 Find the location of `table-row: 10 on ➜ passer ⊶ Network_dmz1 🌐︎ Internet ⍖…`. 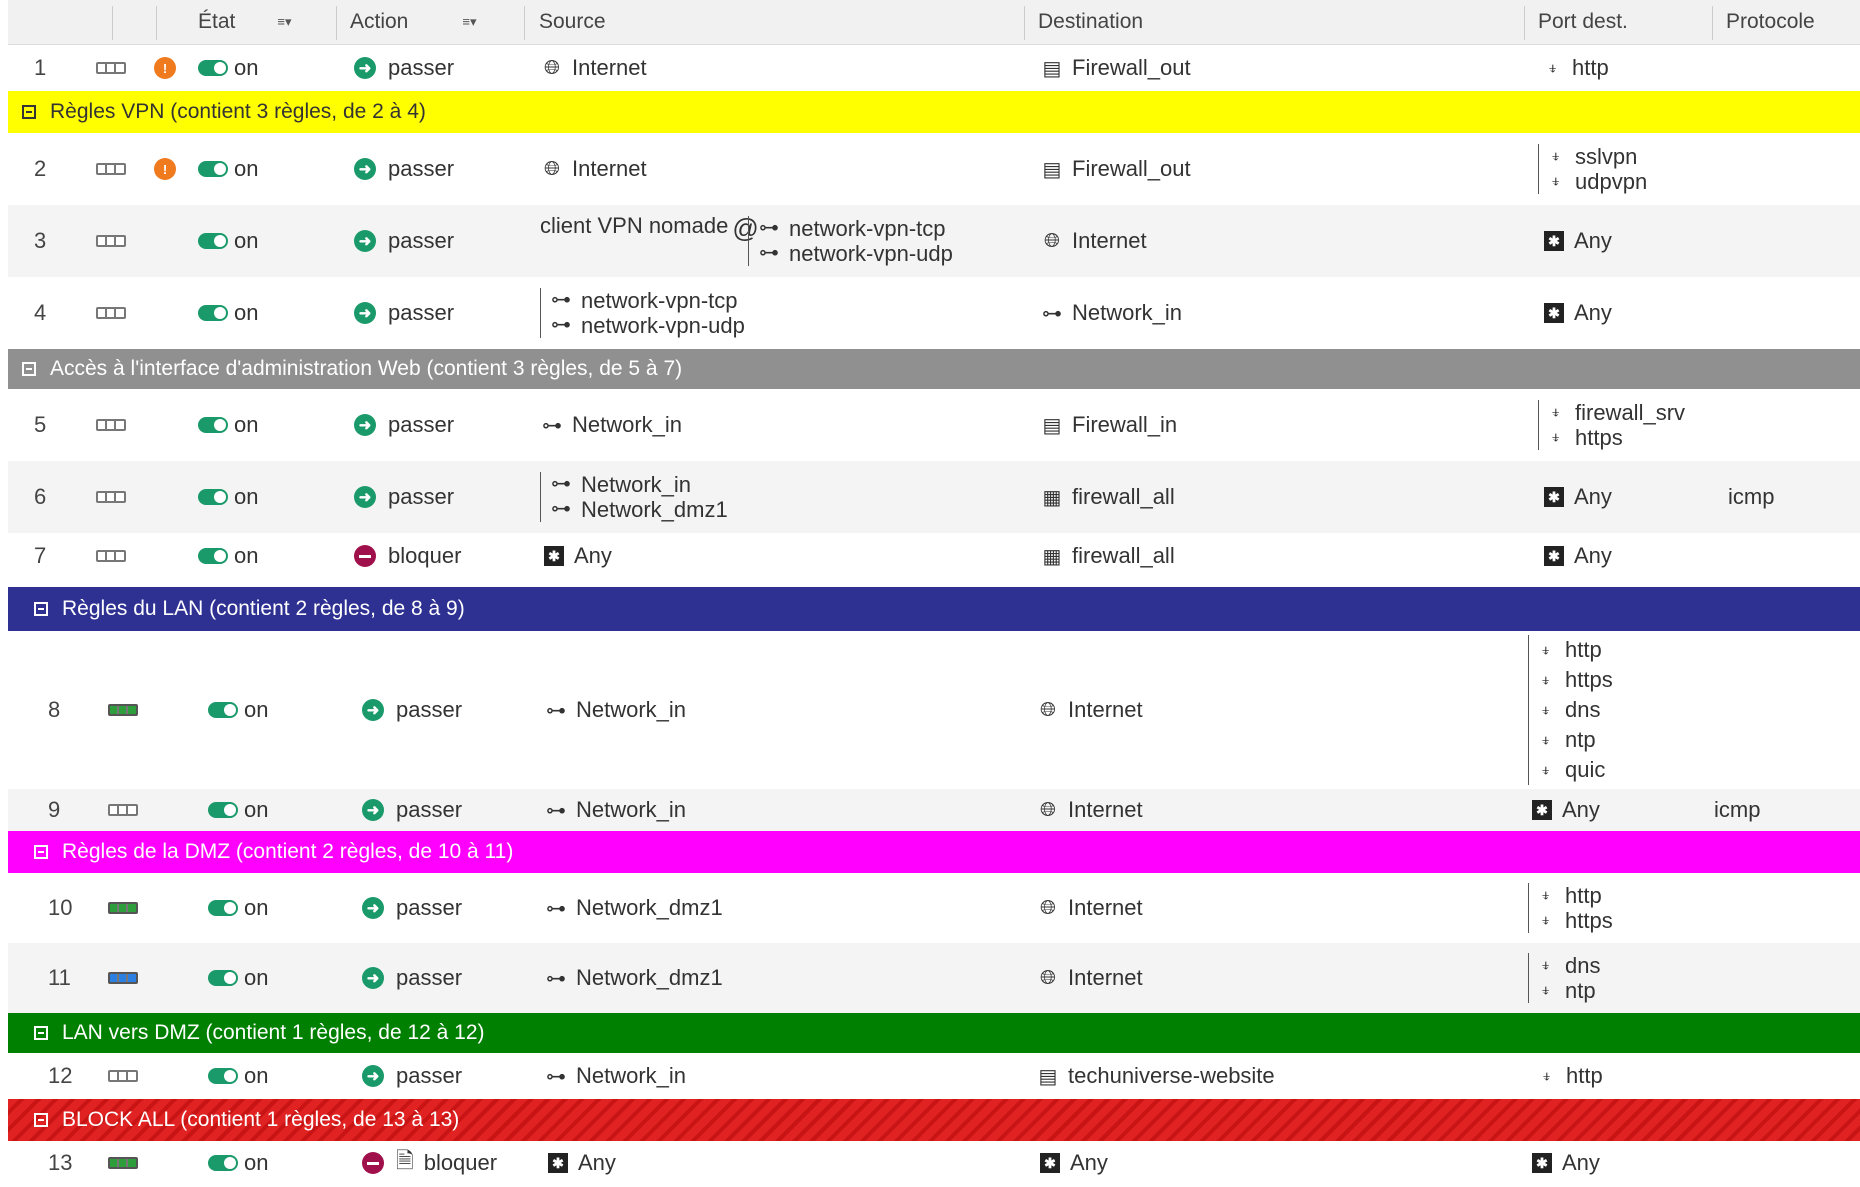

table-row: 10 on ➜ passer ⊶ Network_dmz1 🌐︎ Internet ⍖… is located at coordinates (934, 908).